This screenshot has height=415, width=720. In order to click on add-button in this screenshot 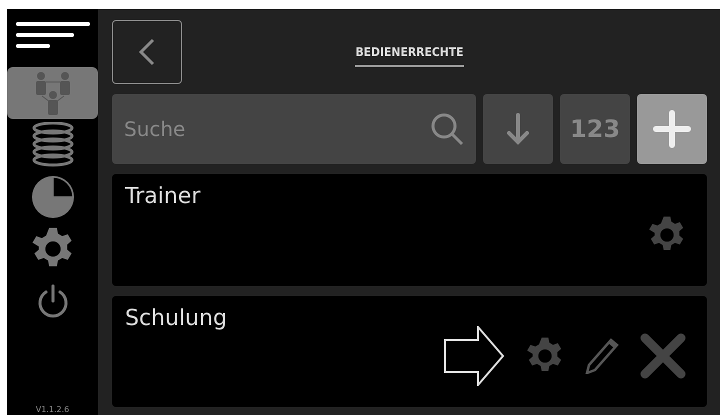, I will do `click(672, 129)`.